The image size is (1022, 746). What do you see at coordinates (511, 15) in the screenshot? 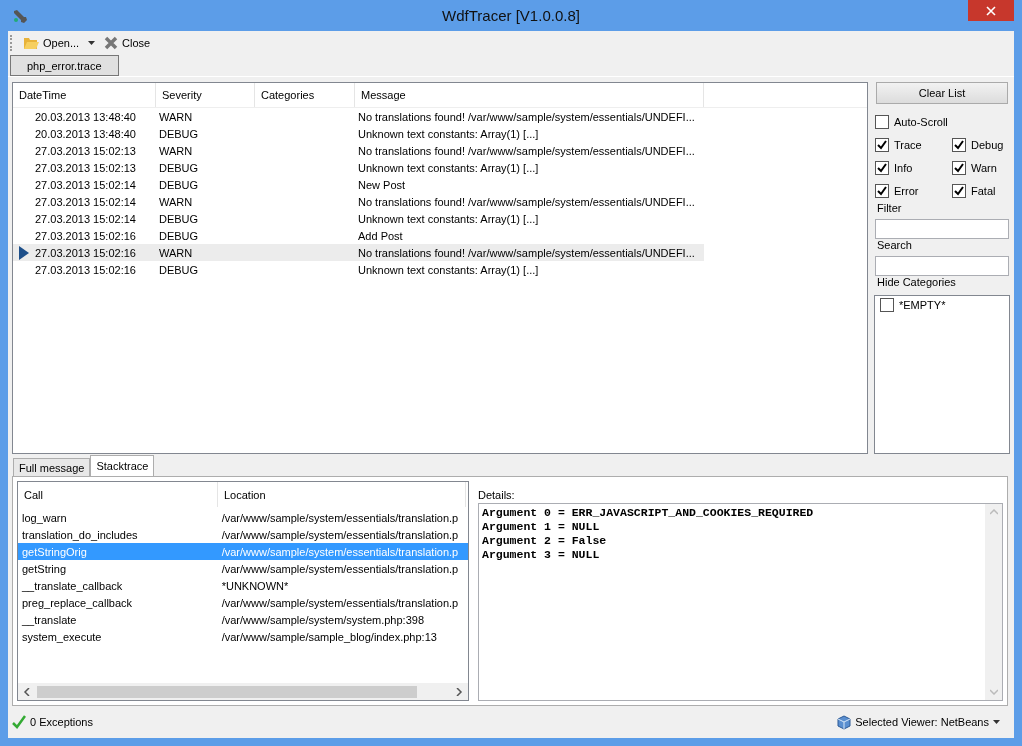
I see `window-title: WdfTracer [V1.0.0.8]` at bounding box center [511, 15].